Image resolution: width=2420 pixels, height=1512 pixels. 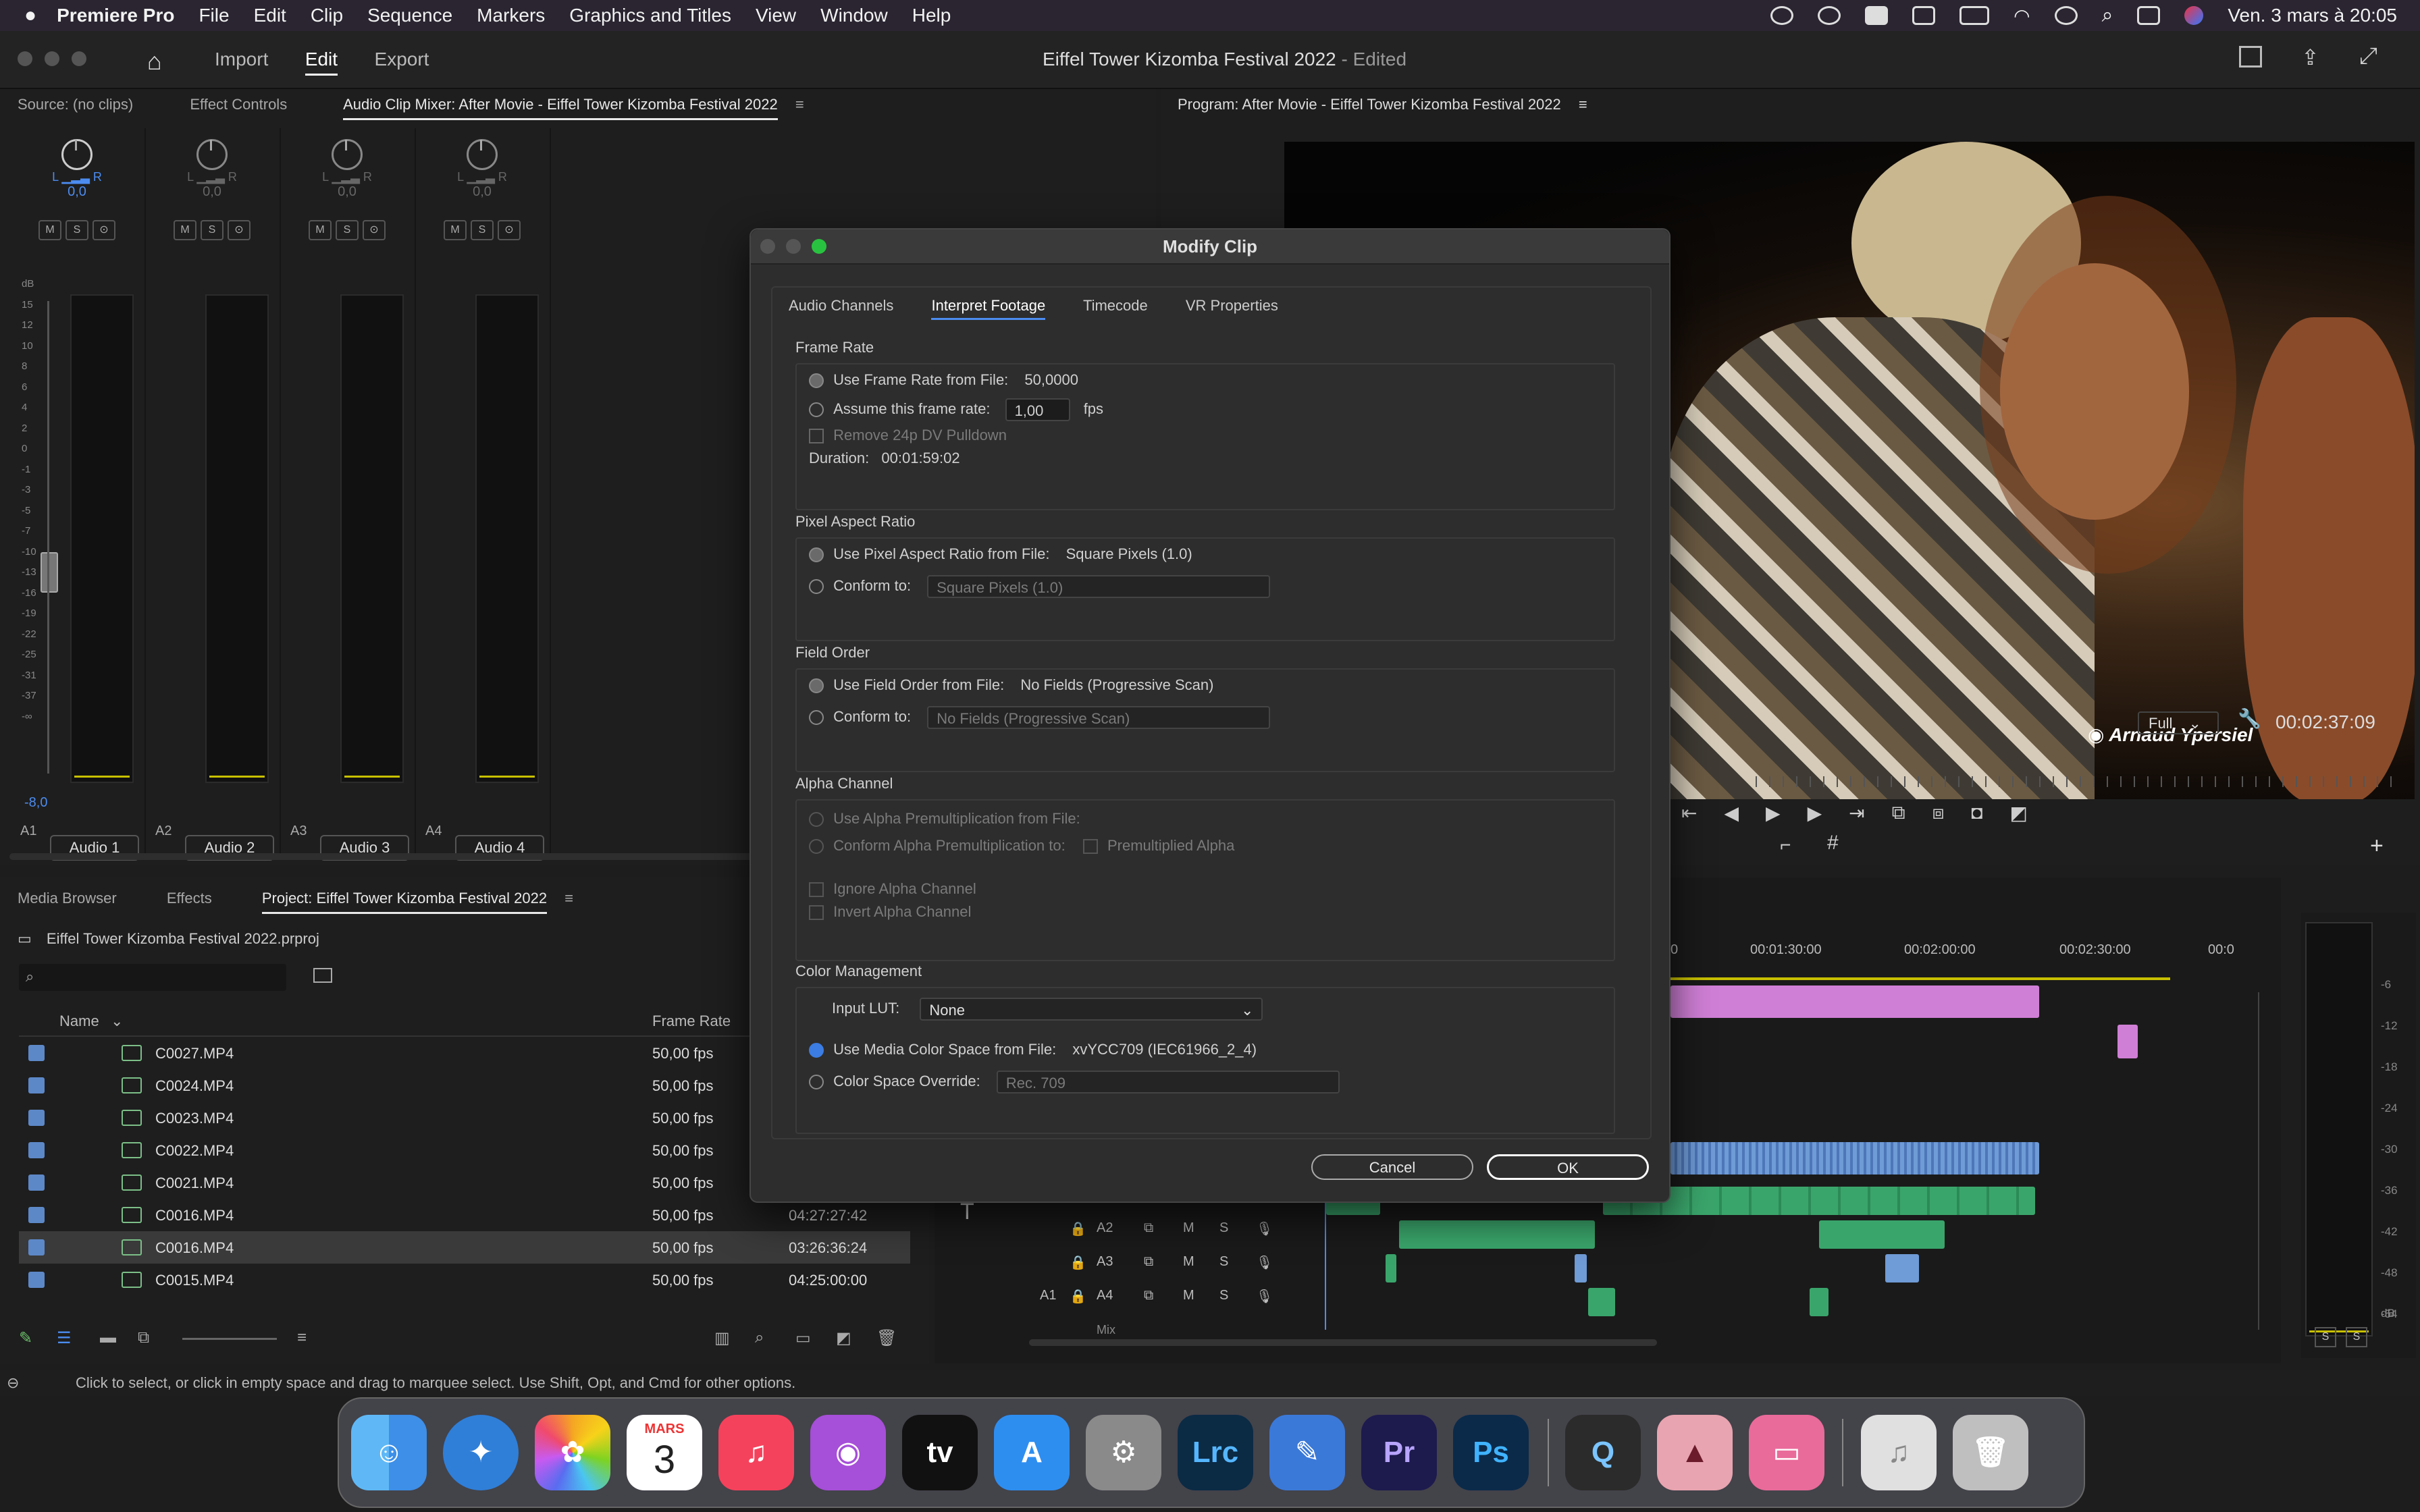 What do you see at coordinates (1392, 1167) in the screenshot?
I see `cancel-button: Cancel` at bounding box center [1392, 1167].